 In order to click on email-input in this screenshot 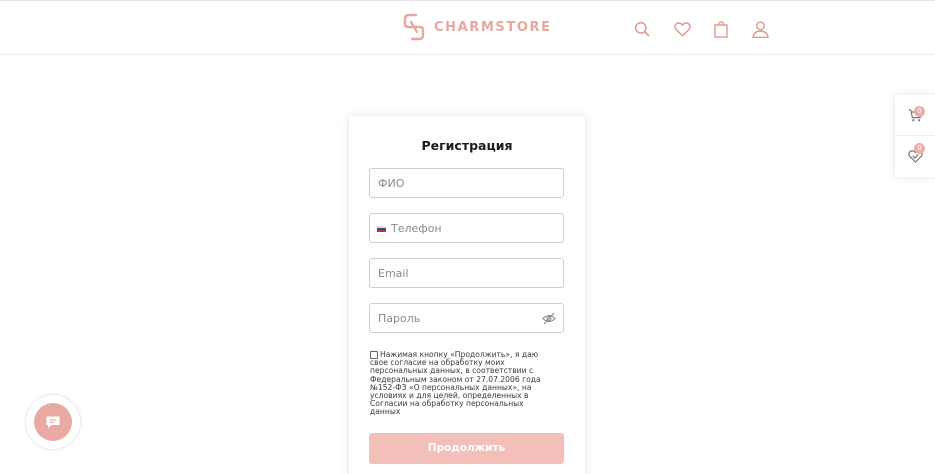, I will do `click(466, 273)`.